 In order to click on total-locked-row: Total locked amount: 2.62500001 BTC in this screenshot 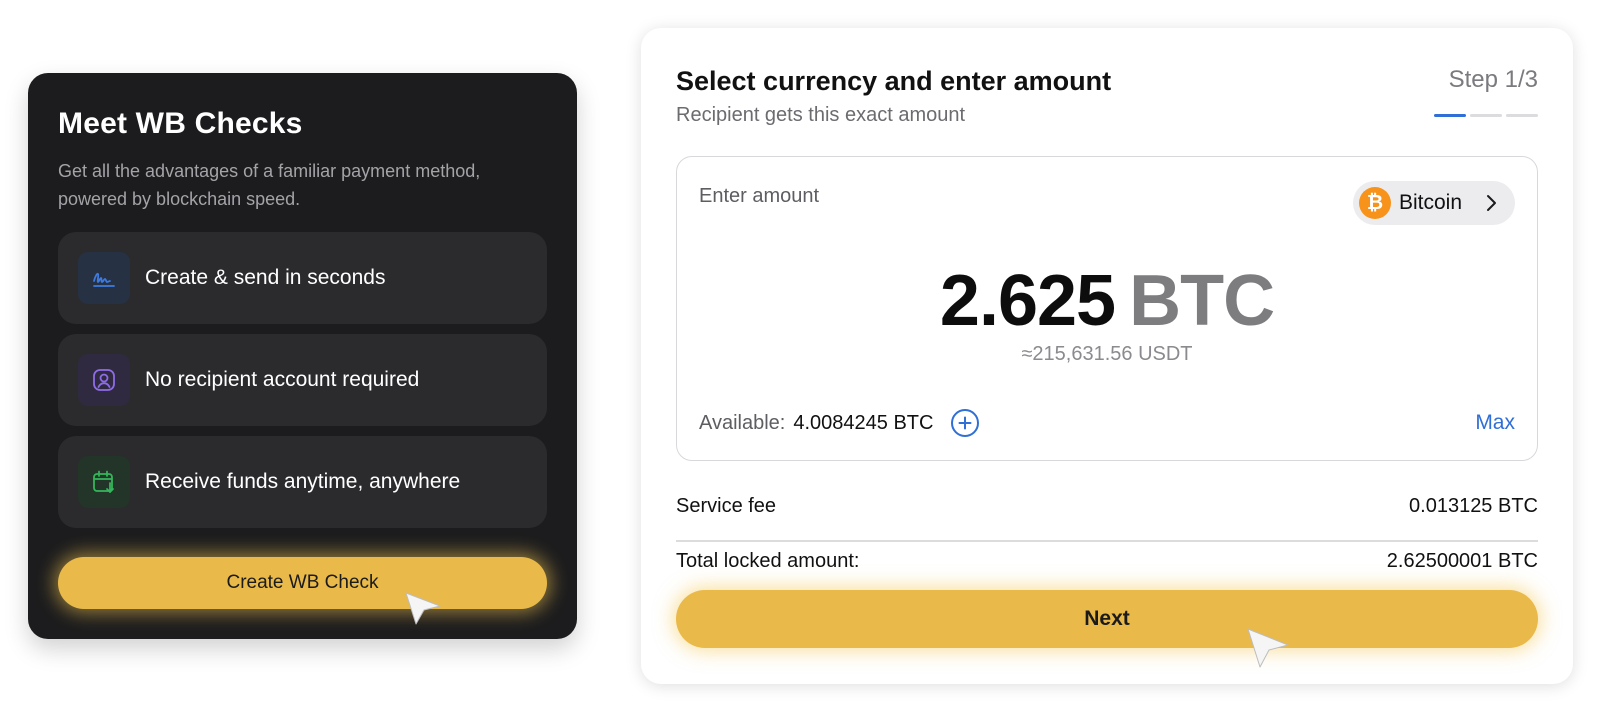, I will do `click(1107, 561)`.